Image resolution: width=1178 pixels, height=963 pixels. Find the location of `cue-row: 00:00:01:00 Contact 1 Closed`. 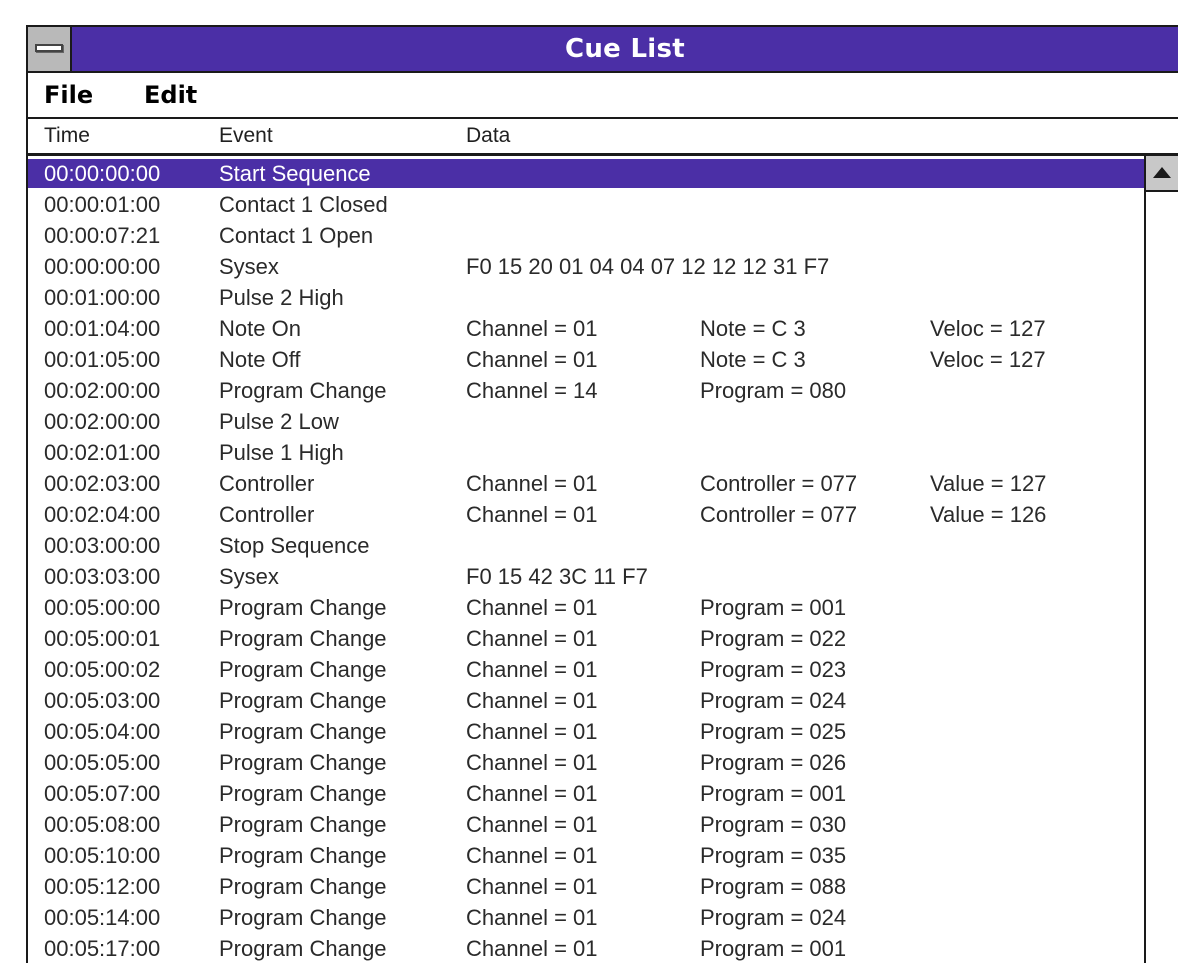

cue-row: 00:00:01:00 Contact 1 Closed is located at coordinates (586, 204).